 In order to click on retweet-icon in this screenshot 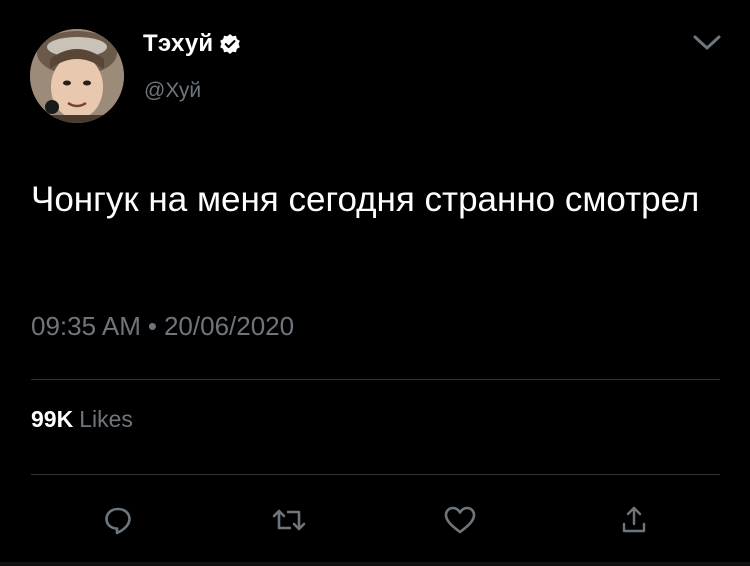, I will do `click(289, 520)`.